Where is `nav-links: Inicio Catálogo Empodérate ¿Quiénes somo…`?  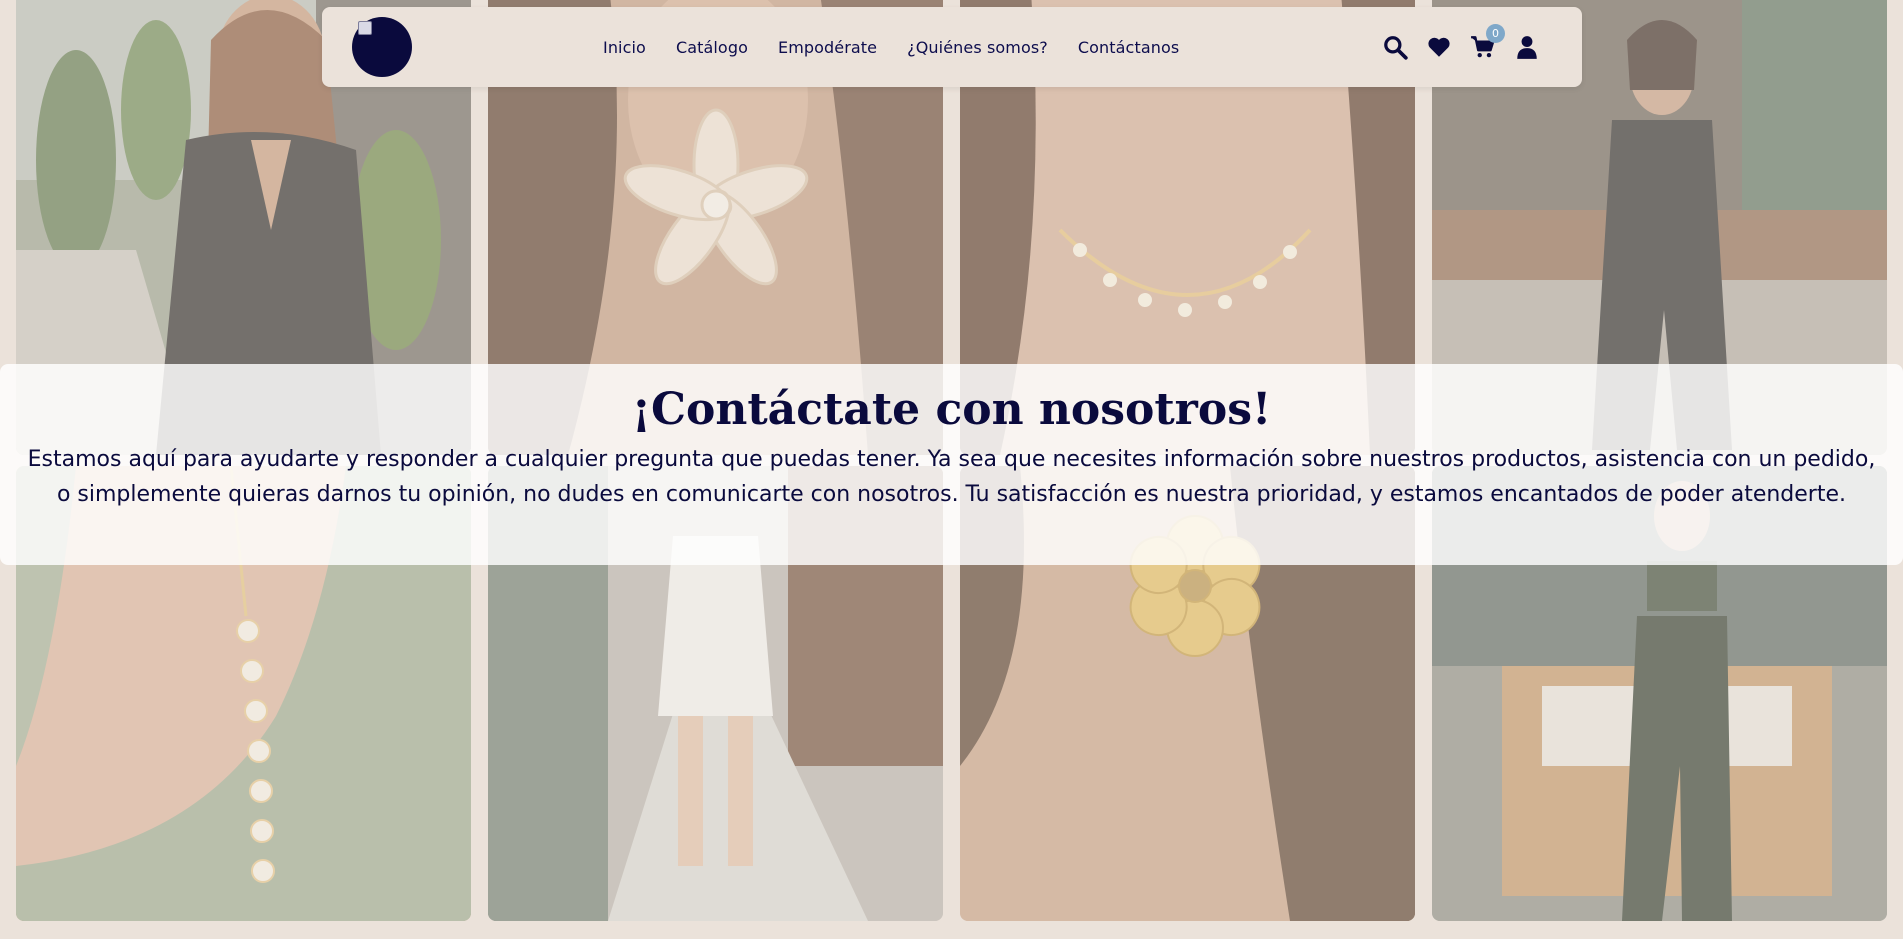 nav-links: Inicio Catálogo Empodérate ¿Quiénes somo… is located at coordinates (891, 47).